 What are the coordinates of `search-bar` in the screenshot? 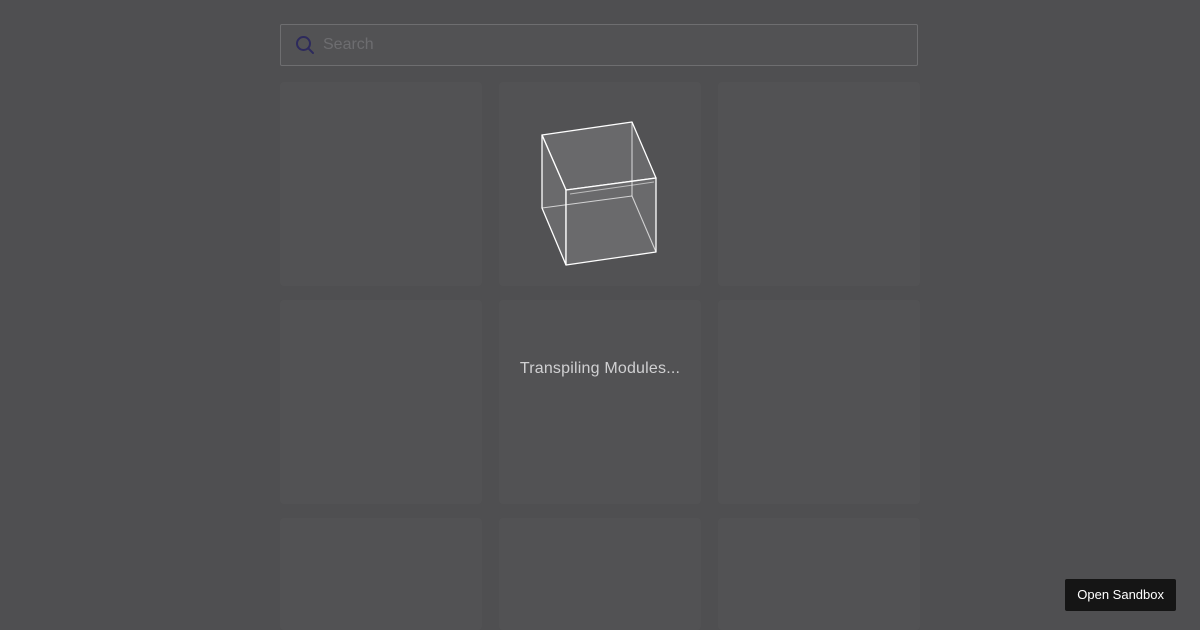 It's located at (599, 45).